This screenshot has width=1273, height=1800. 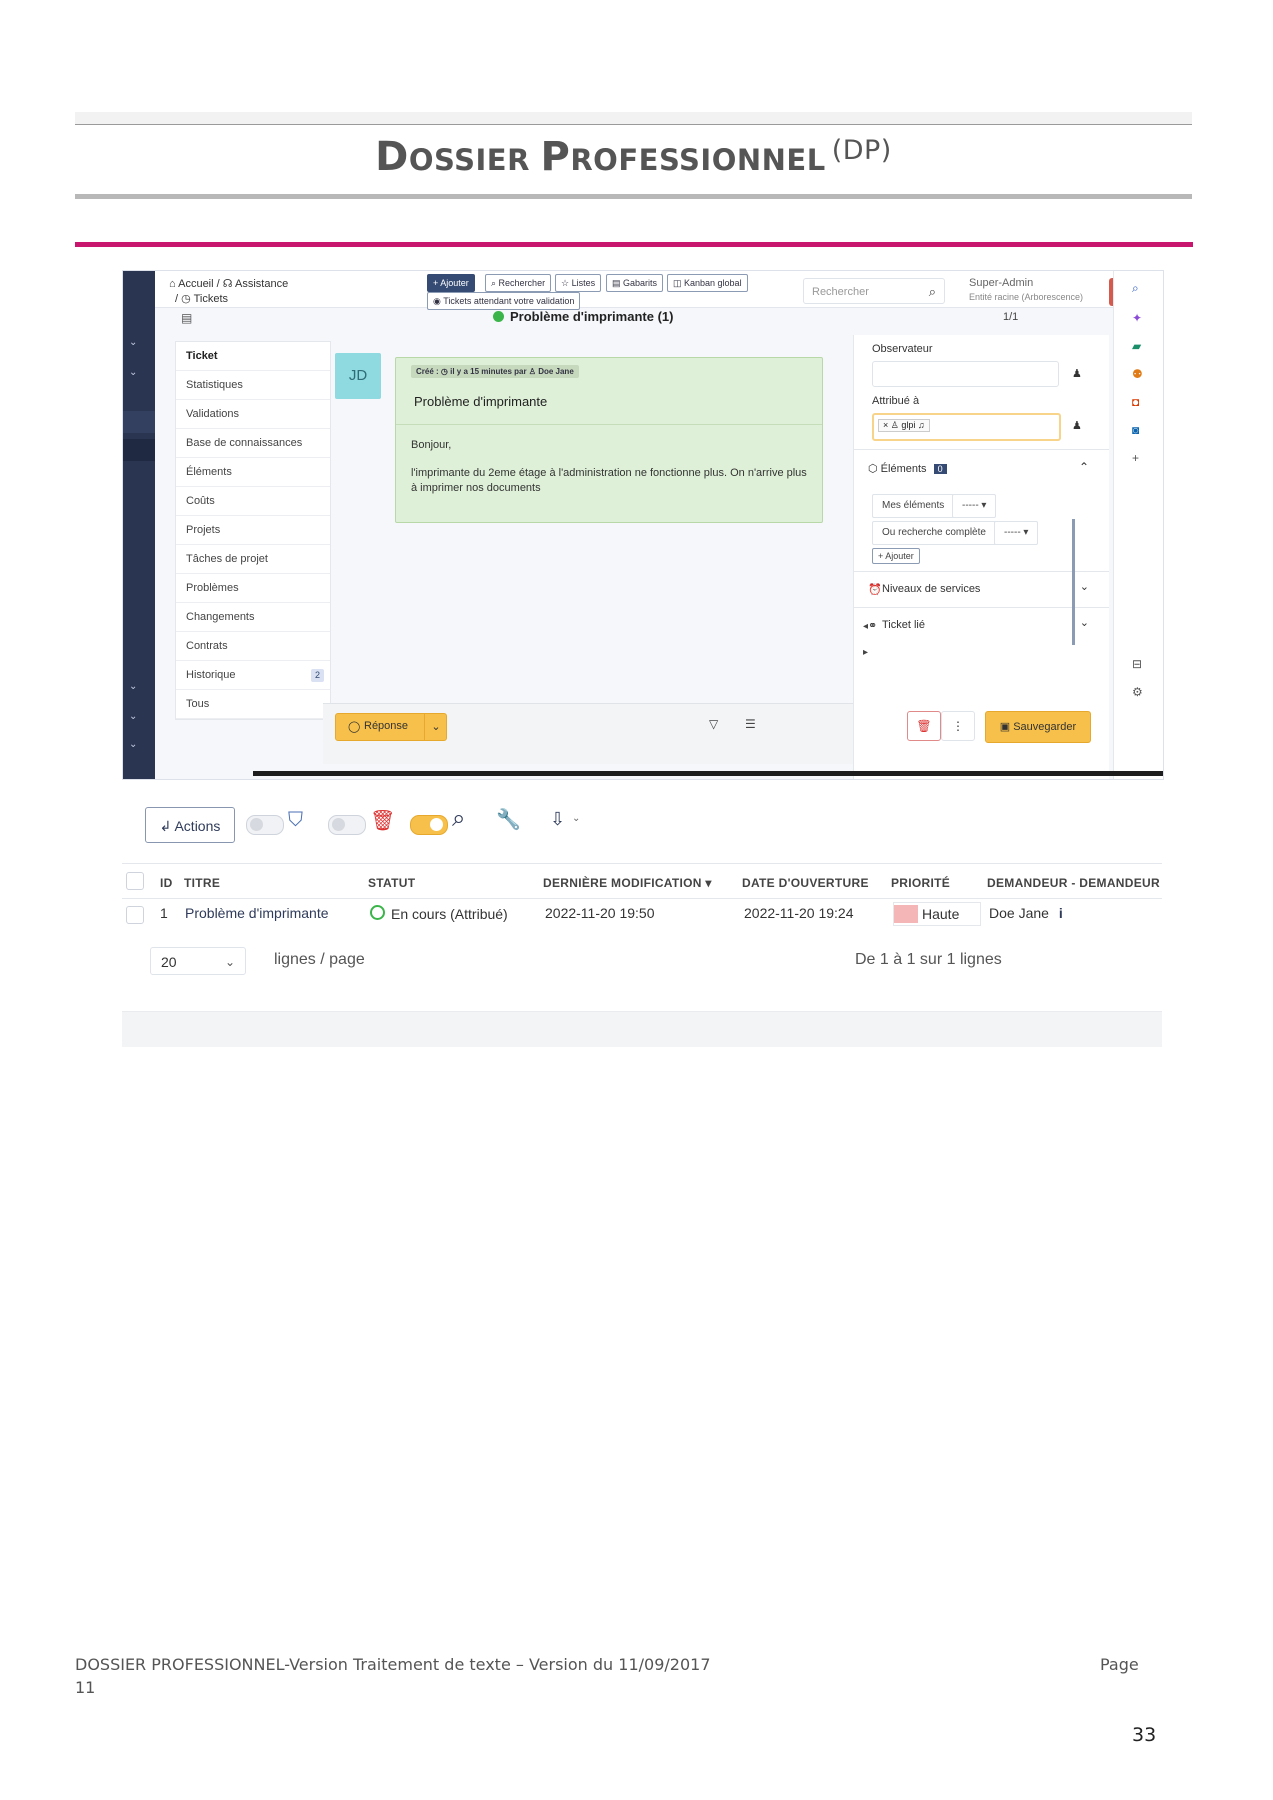 I want to click on add-element-button: + Ajouter, so click(x=896, y=556).